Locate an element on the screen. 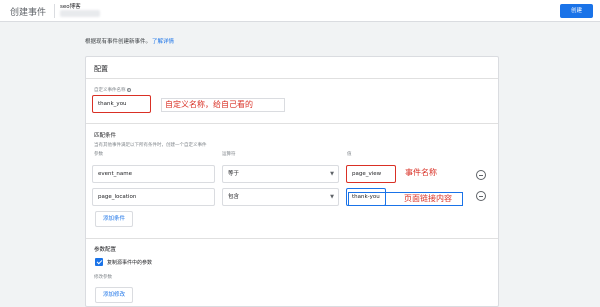 This screenshot has width=600, height=307. event-name-annotation: 自定义名称，给自己看的 is located at coordinates (223, 105).